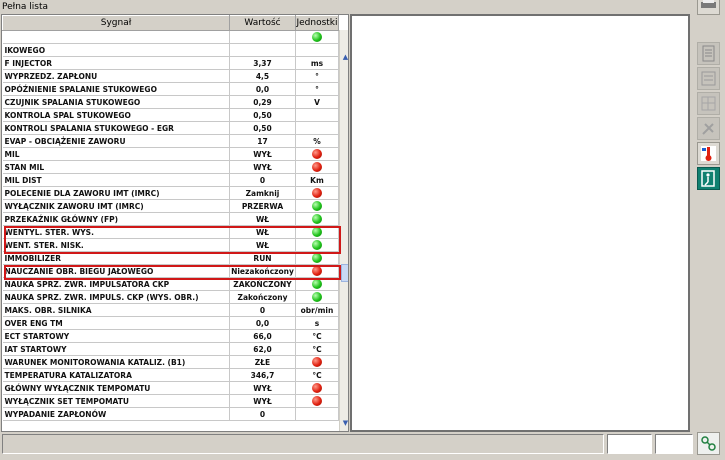 This screenshot has height=460, width=725. Describe the element at coordinates (116, 154) in the screenshot. I see `signal-name: MIL` at that location.